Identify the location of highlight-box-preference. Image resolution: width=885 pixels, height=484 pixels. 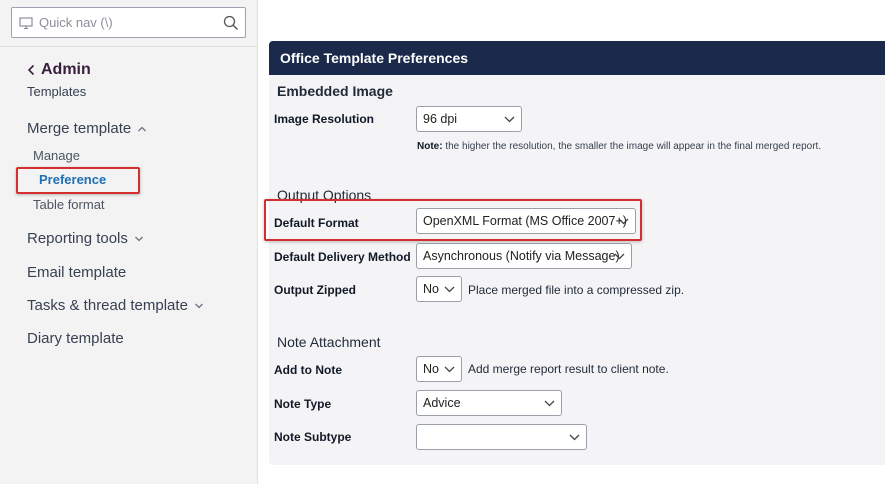
(78, 180).